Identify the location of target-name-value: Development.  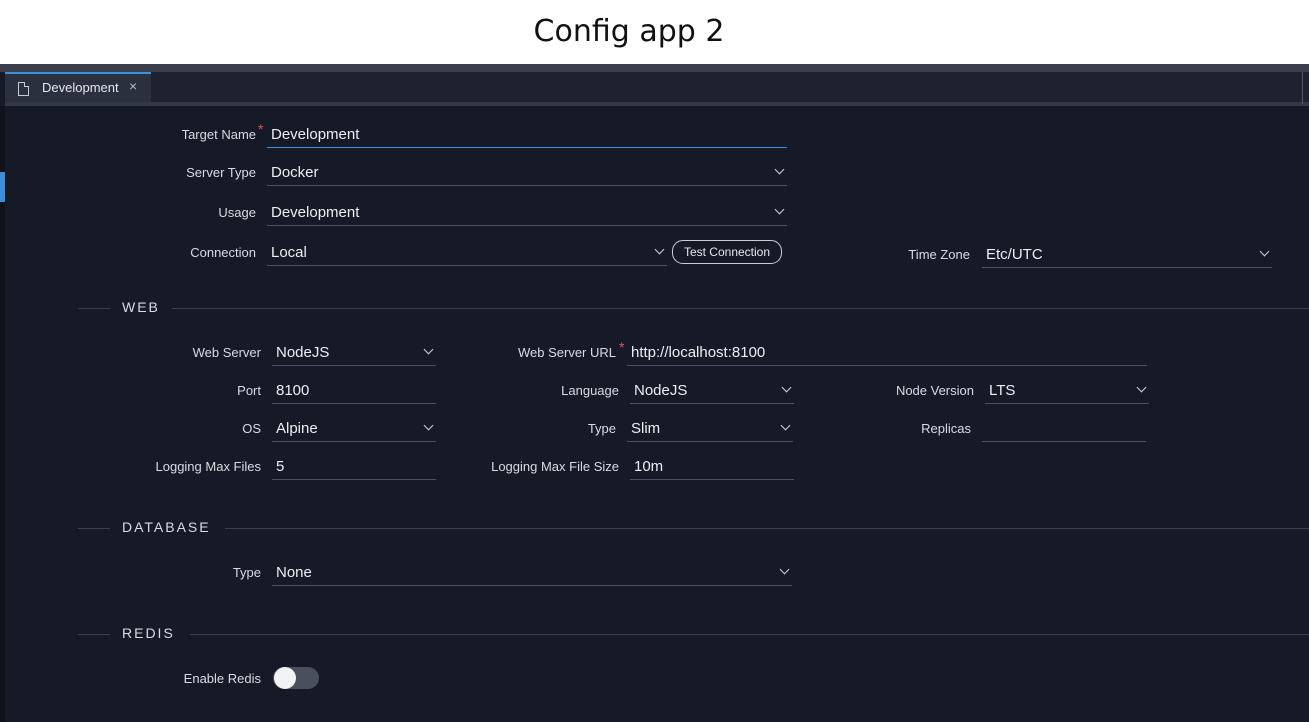
(315, 134).